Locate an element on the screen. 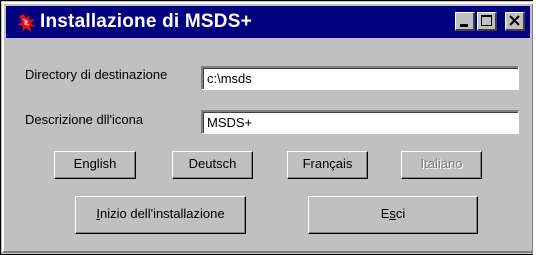 This screenshot has width=536, height=255. icon-description-field: MSDS+ is located at coordinates (360, 122).